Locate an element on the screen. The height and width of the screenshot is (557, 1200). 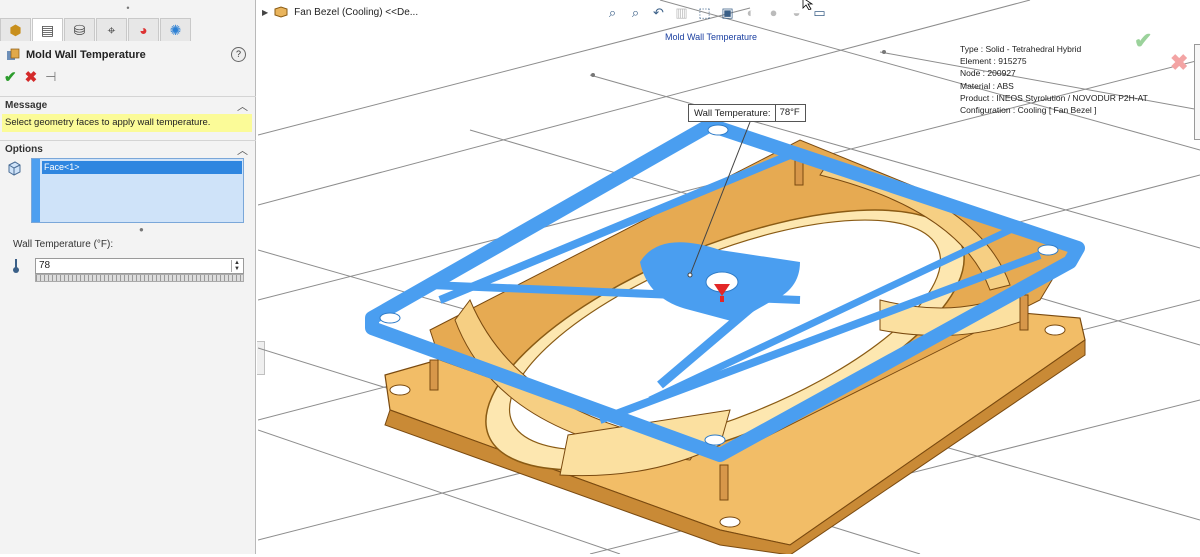
hide-show-icon: ◐ is located at coordinates (750, 12).